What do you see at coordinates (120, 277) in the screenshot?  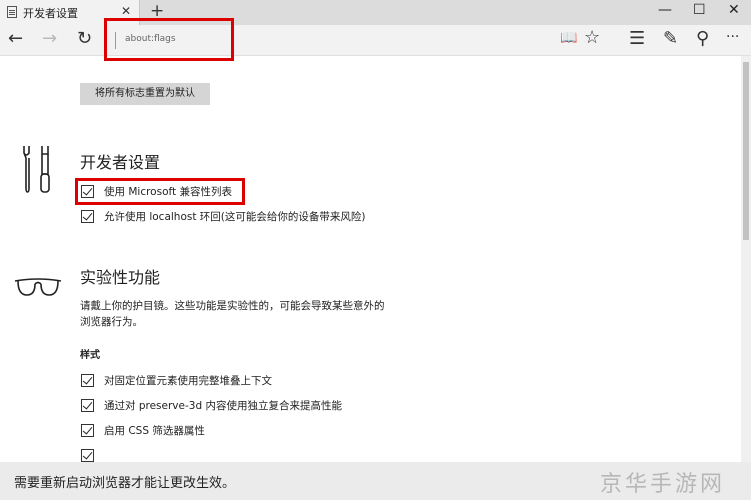 I see `experimental-features-heading: 实验性功能` at bounding box center [120, 277].